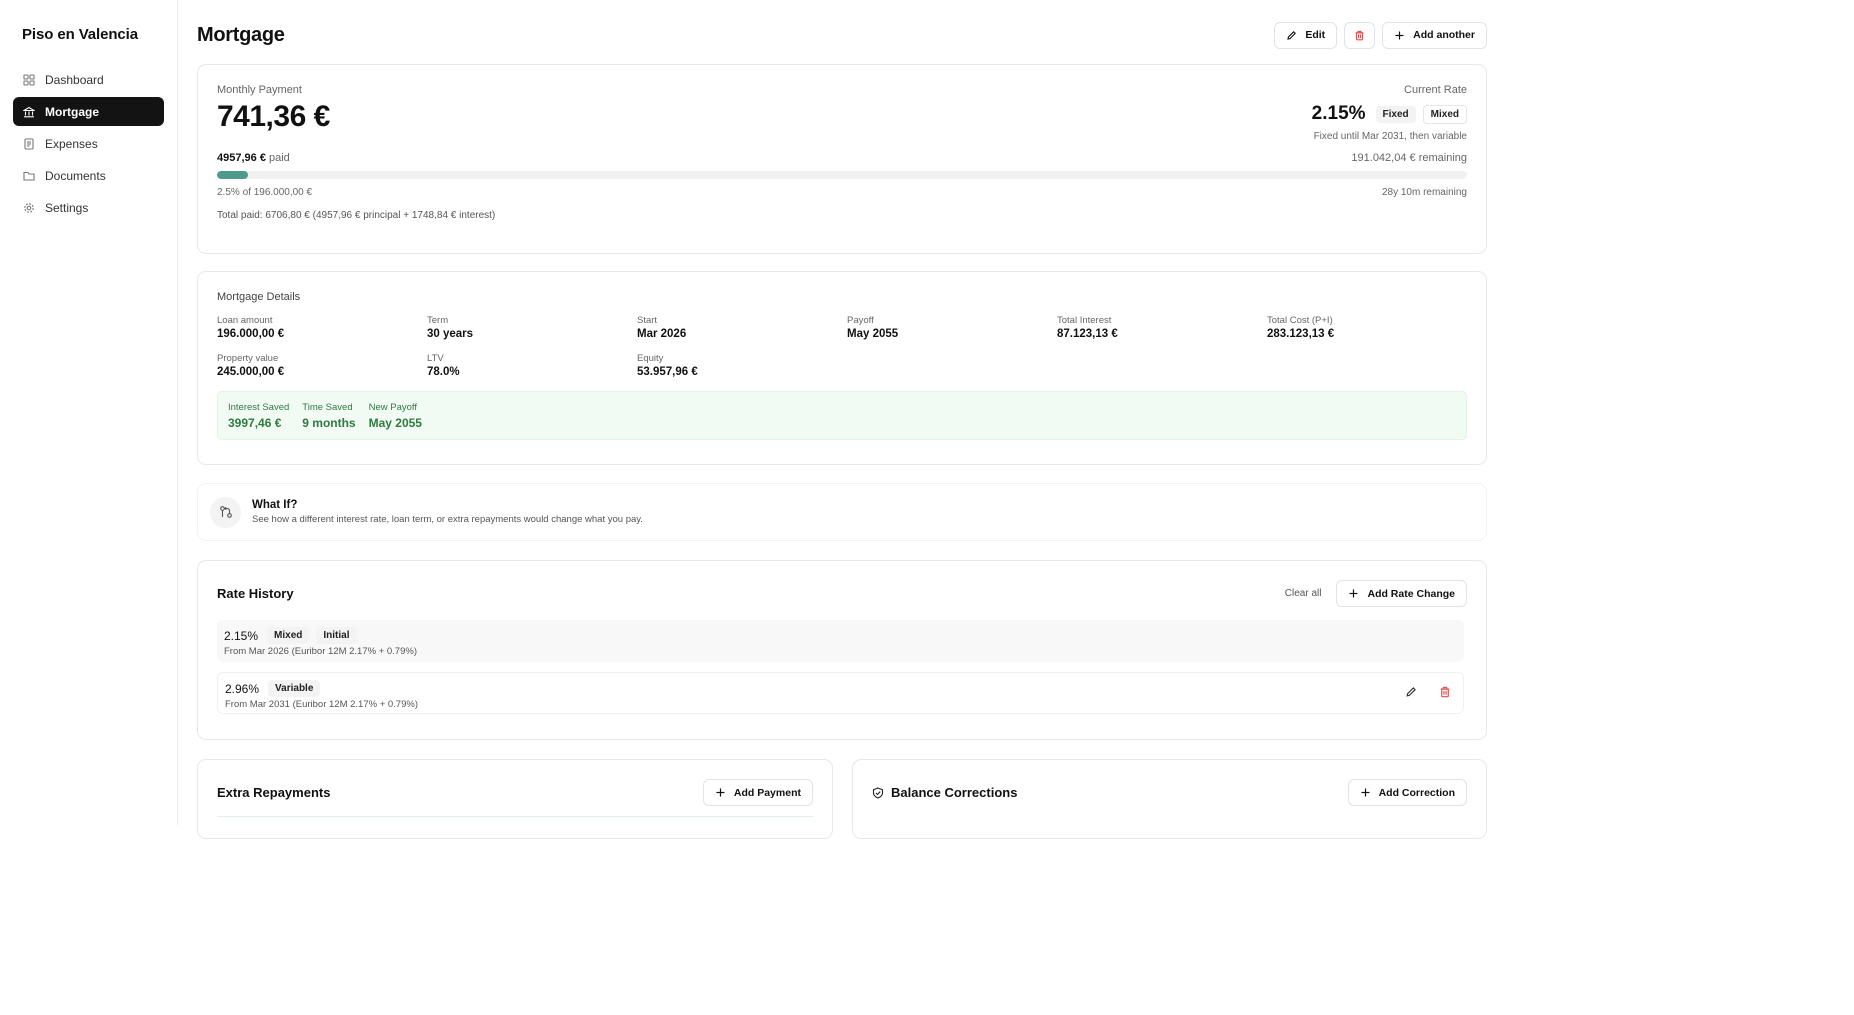 This screenshot has height=1015, width=1854. Describe the element at coordinates (241, 158) in the screenshot. I see `paid-amount: 4957,96 €` at that location.